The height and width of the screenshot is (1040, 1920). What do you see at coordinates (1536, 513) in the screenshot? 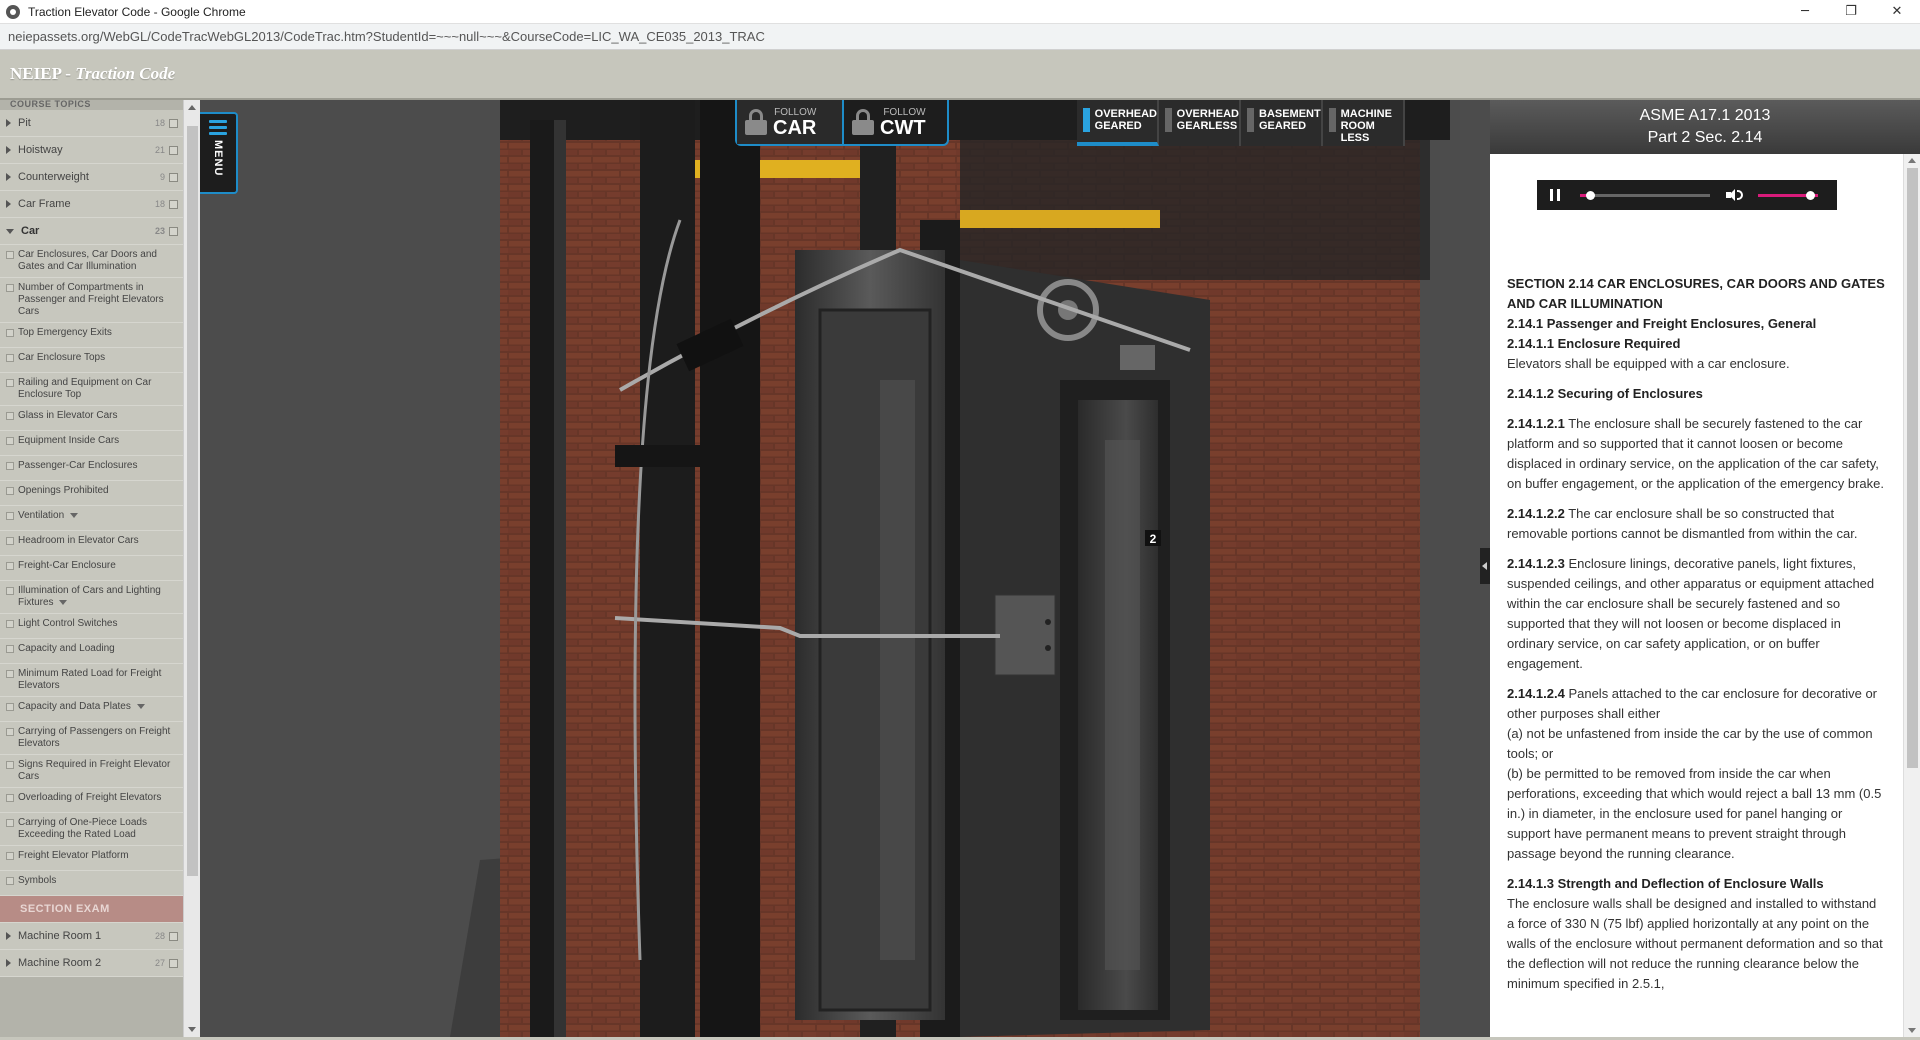
I see `clause-number: 2.14.1.2.2` at bounding box center [1536, 513].